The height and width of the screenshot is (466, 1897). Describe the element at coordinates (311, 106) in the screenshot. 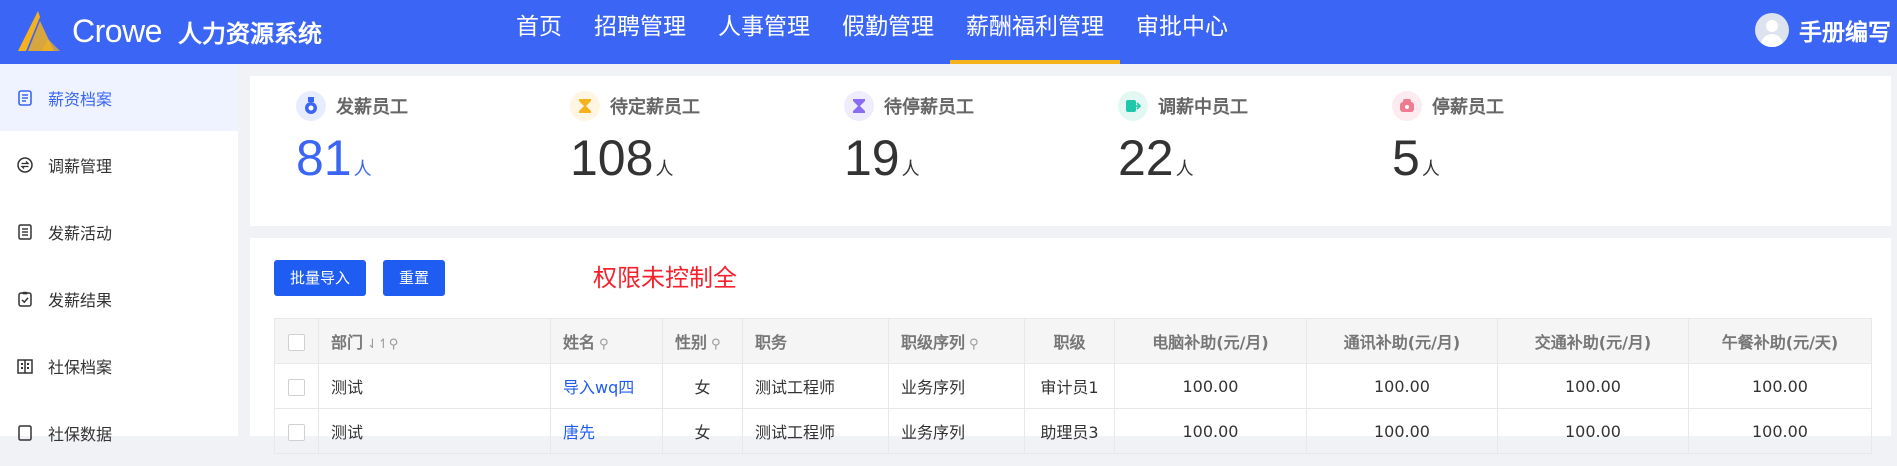

I see `medal-icon` at that location.